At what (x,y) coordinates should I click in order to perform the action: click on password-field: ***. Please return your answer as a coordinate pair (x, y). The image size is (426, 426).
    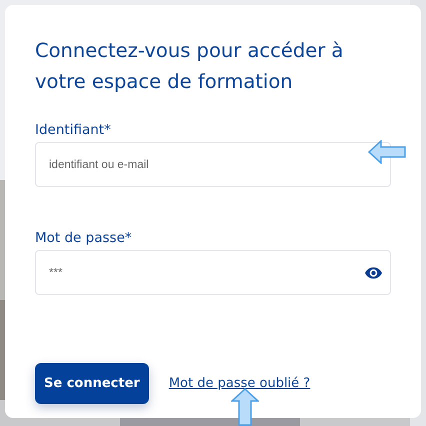
    Looking at the image, I should click on (213, 272).